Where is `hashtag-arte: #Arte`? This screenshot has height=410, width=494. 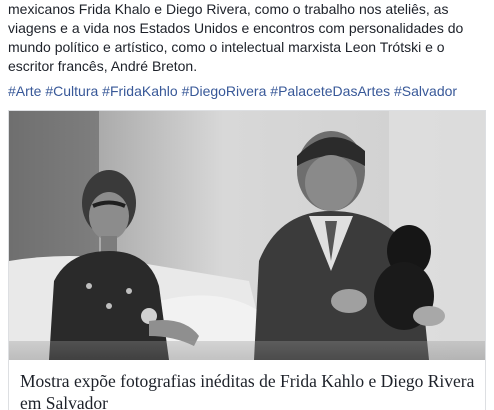
hashtag-arte: #Arte is located at coordinates (24, 91).